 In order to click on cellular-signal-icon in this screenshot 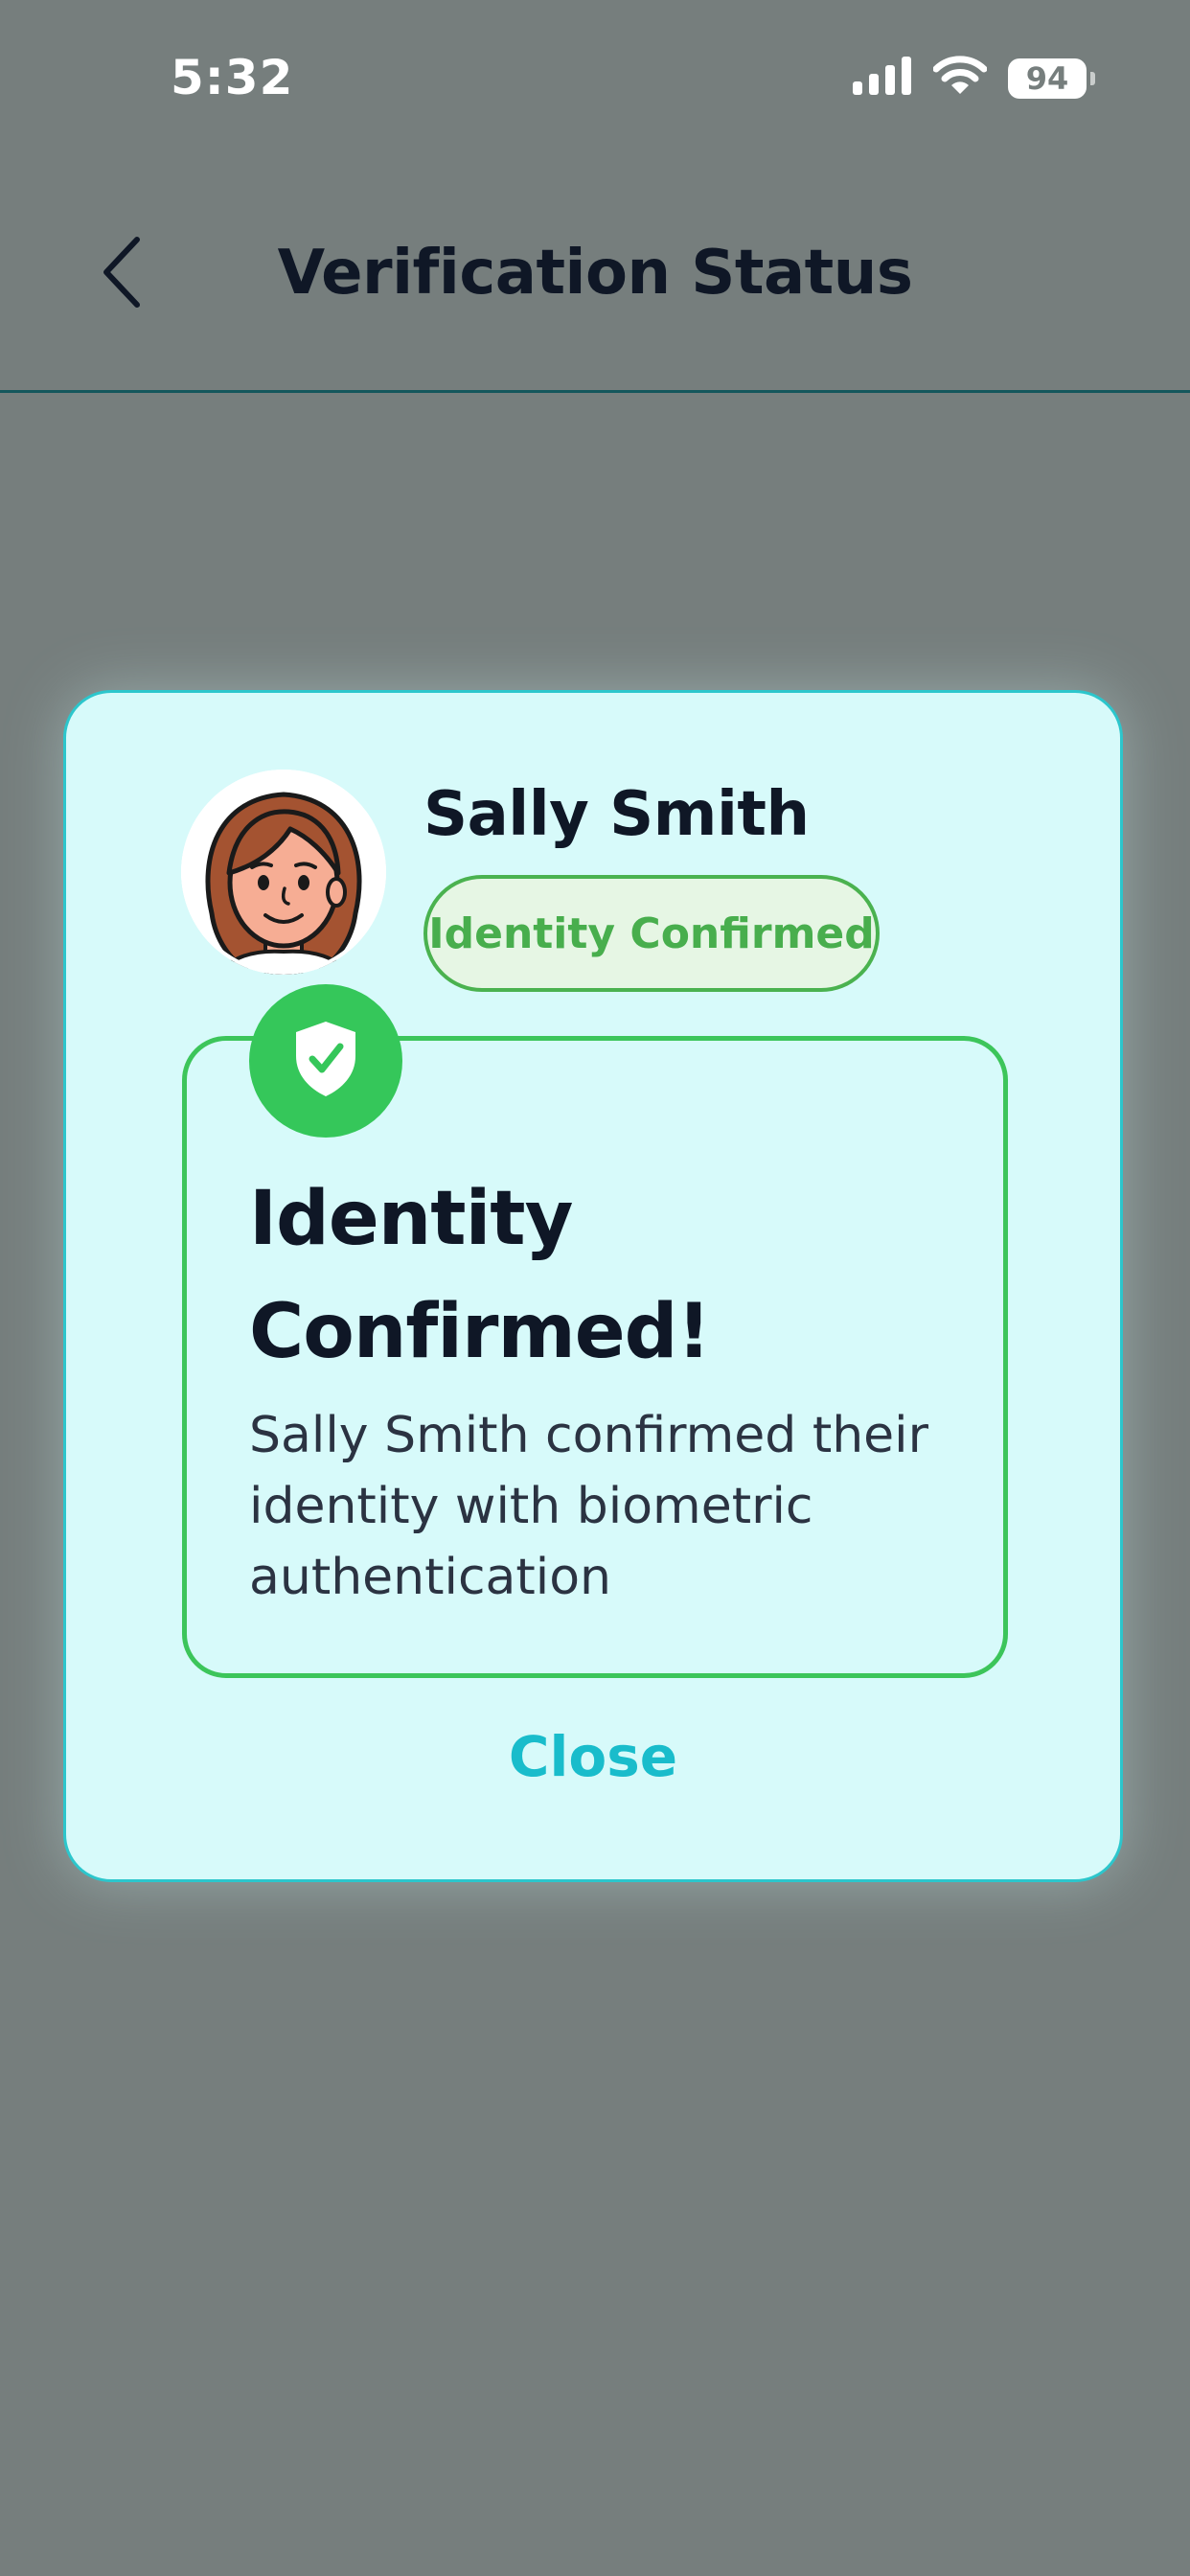, I will do `click(883, 78)`.